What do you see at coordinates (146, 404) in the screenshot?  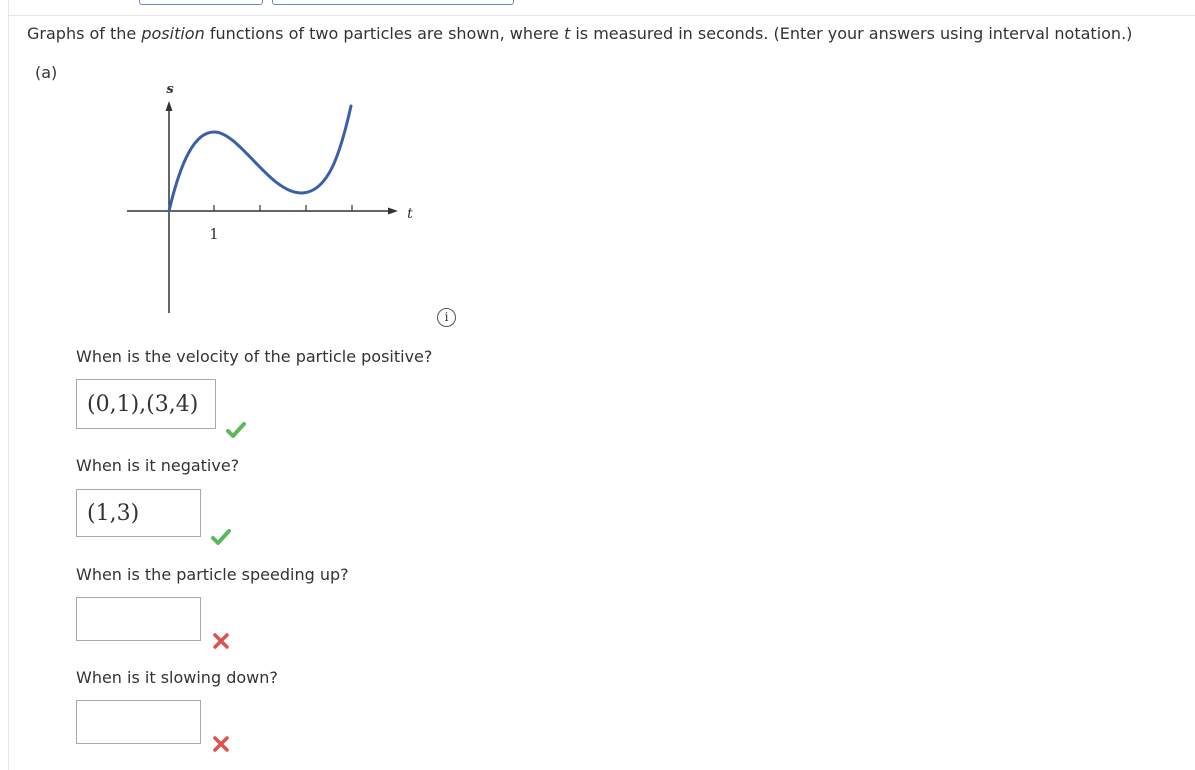 I see `answer-velocity-positive-input: (0,1),(3,4)` at bounding box center [146, 404].